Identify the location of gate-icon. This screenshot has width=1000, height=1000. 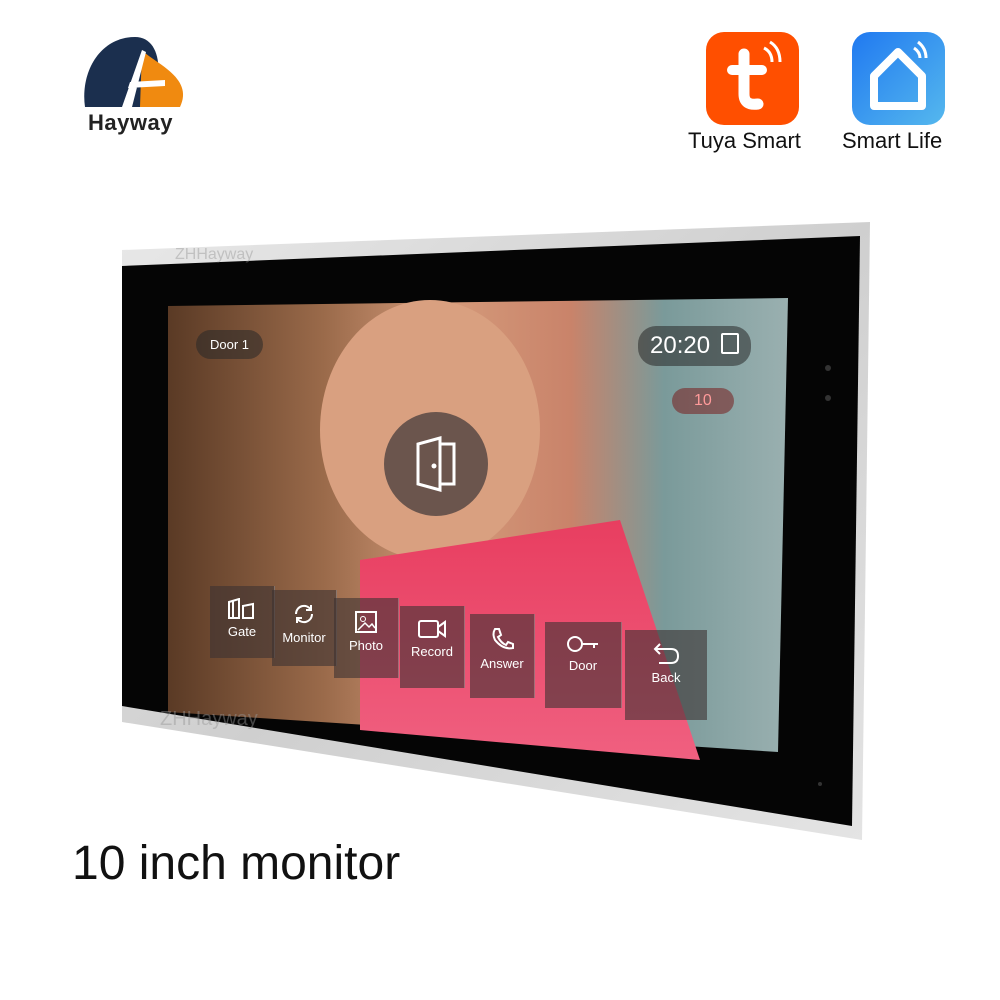
(241, 608).